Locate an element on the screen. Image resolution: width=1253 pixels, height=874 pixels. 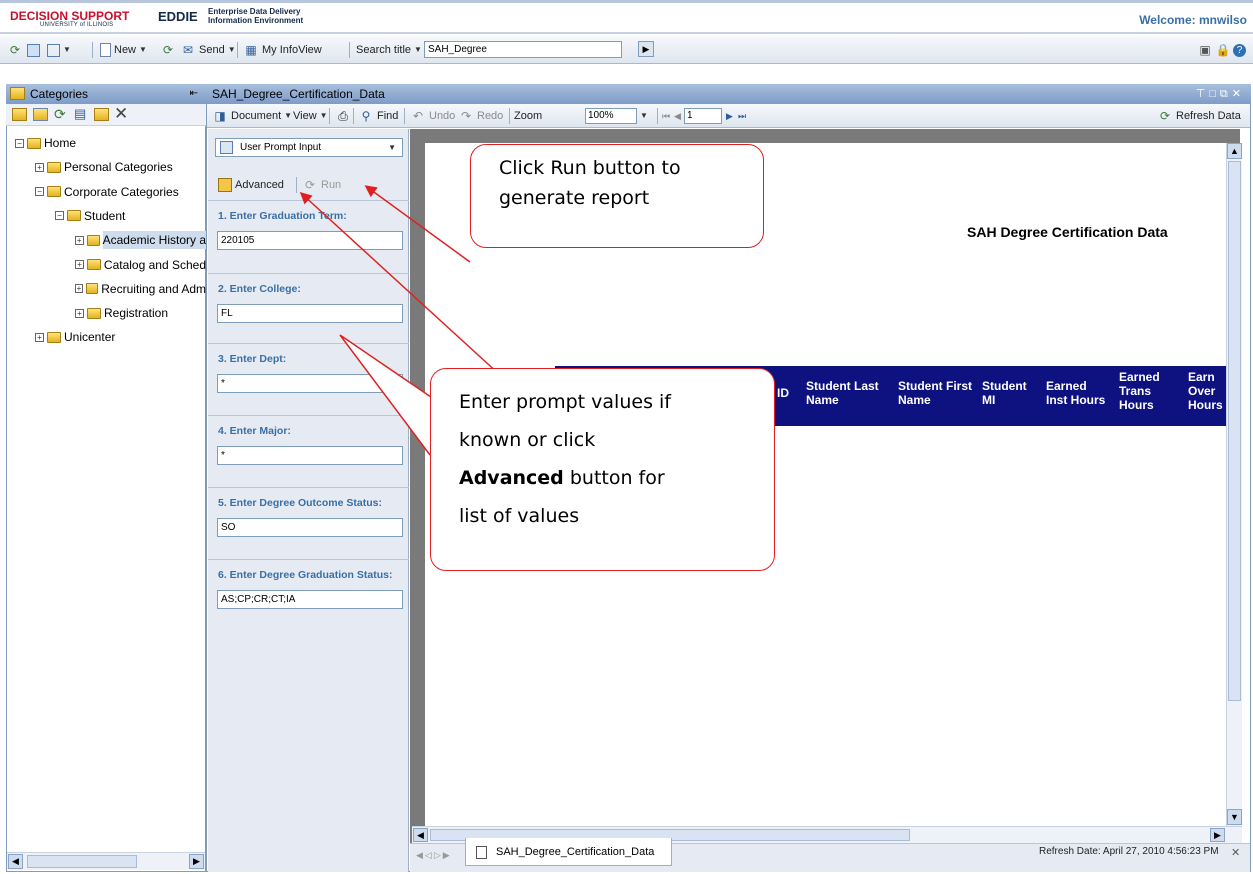
categories-tools: ⟳ ▤ ✕ is located at coordinates (106, 115).